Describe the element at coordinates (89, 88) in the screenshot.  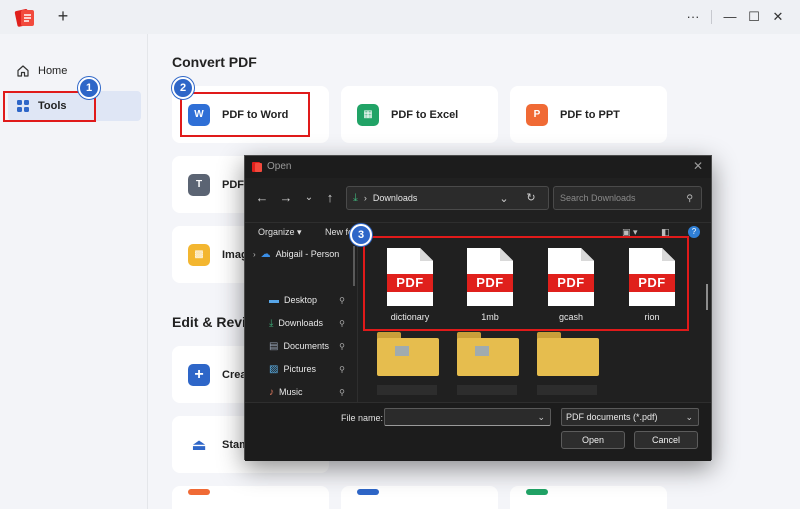
I see `step-badge-1: 1` at that location.